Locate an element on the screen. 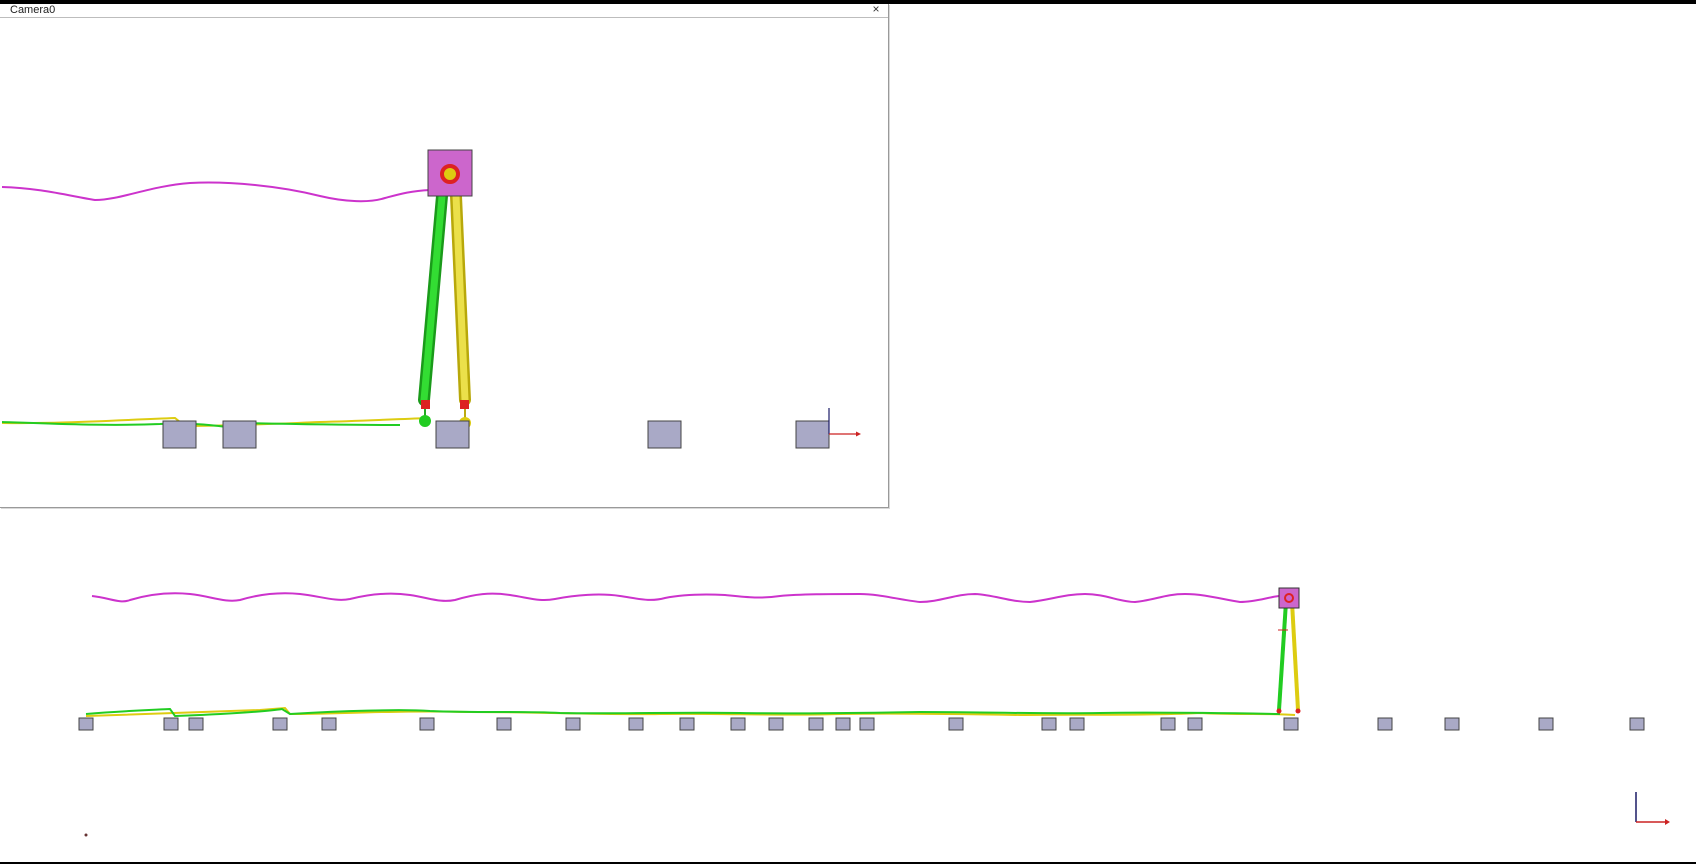 Image resolution: width=1696 pixels, height=864 pixels. camera-title: Camera0 is located at coordinates (33, 10).